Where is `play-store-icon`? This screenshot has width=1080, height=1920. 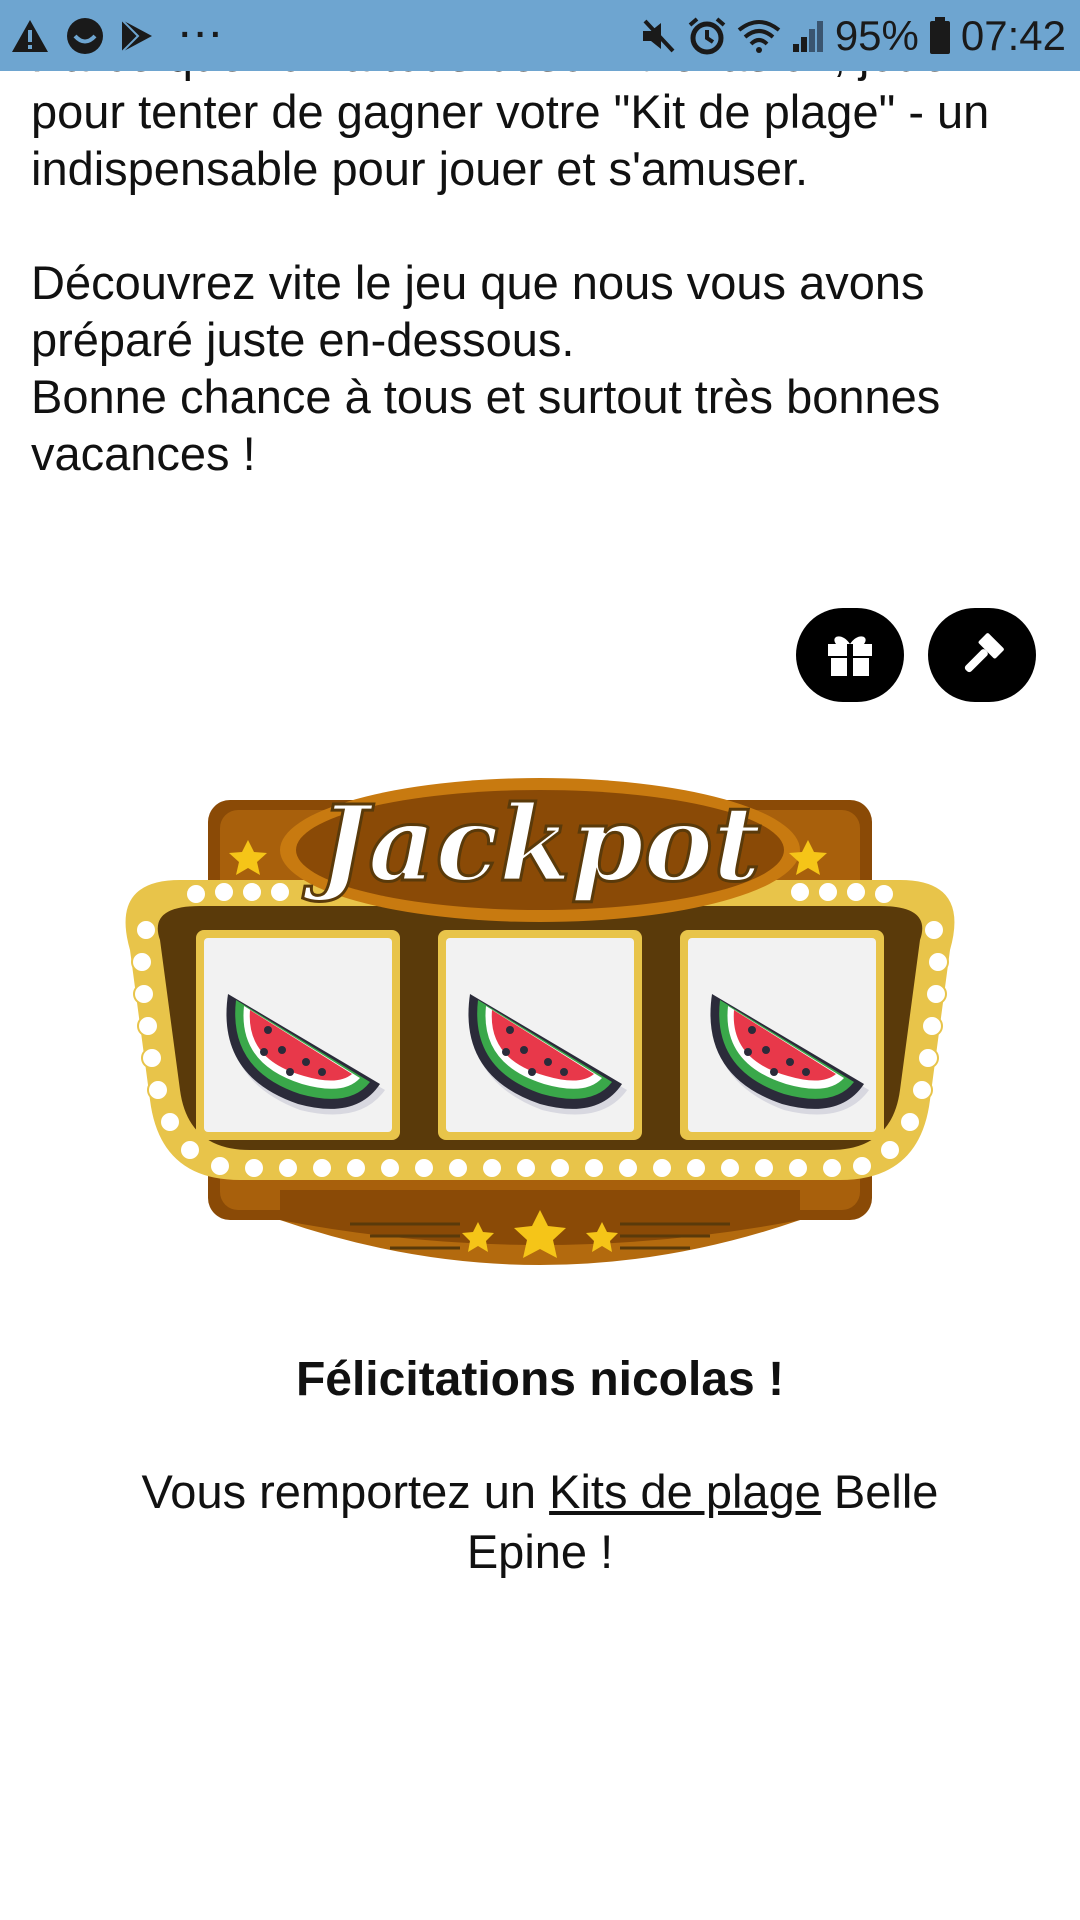 play-store-icon is located at coordinates (136, 35).